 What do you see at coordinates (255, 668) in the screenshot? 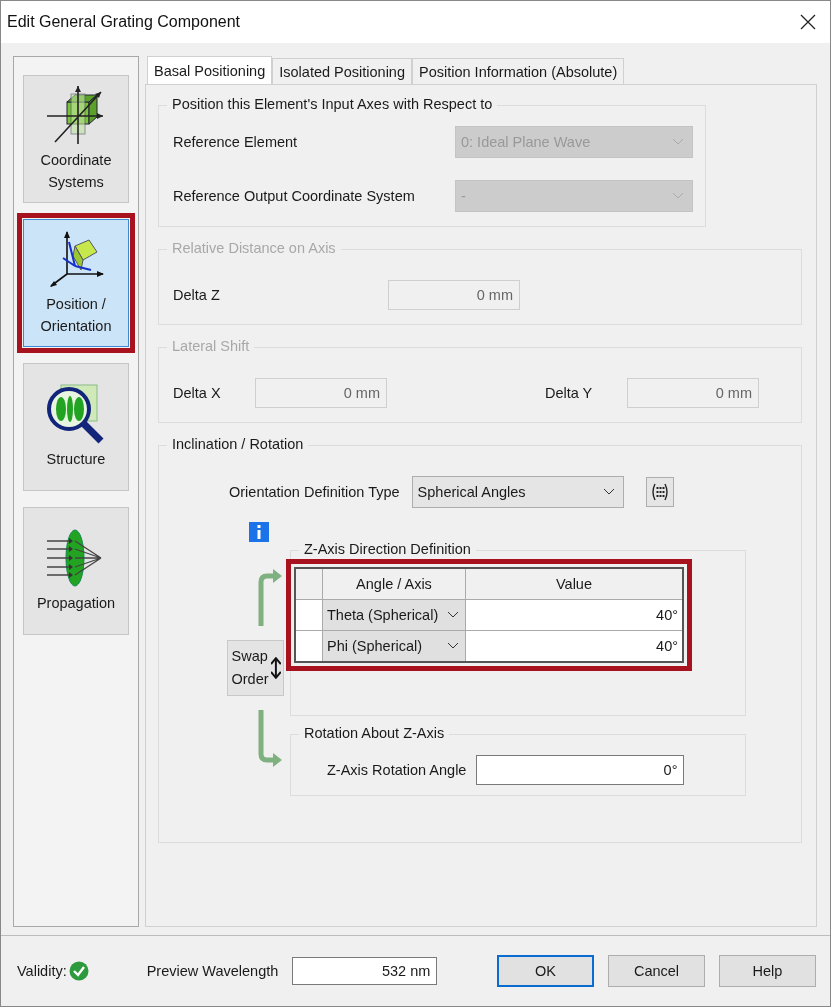
I see `swap-order-button: Swap Order` at bounding box center [255, 668].